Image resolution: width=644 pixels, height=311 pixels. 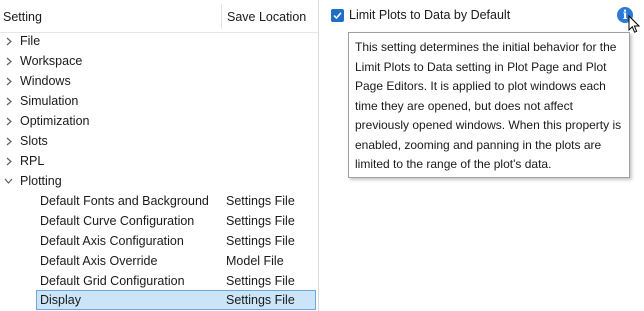 I want to click on column-divider, so click(x=221, y=16).